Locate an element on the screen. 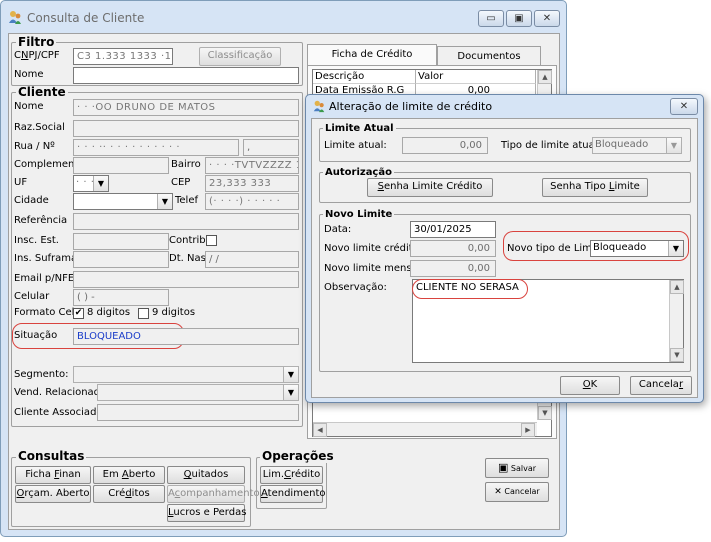 The height and width of the screenshot is (542, 711). email-label: Email p/NFE is located at coordinates (44, 278).